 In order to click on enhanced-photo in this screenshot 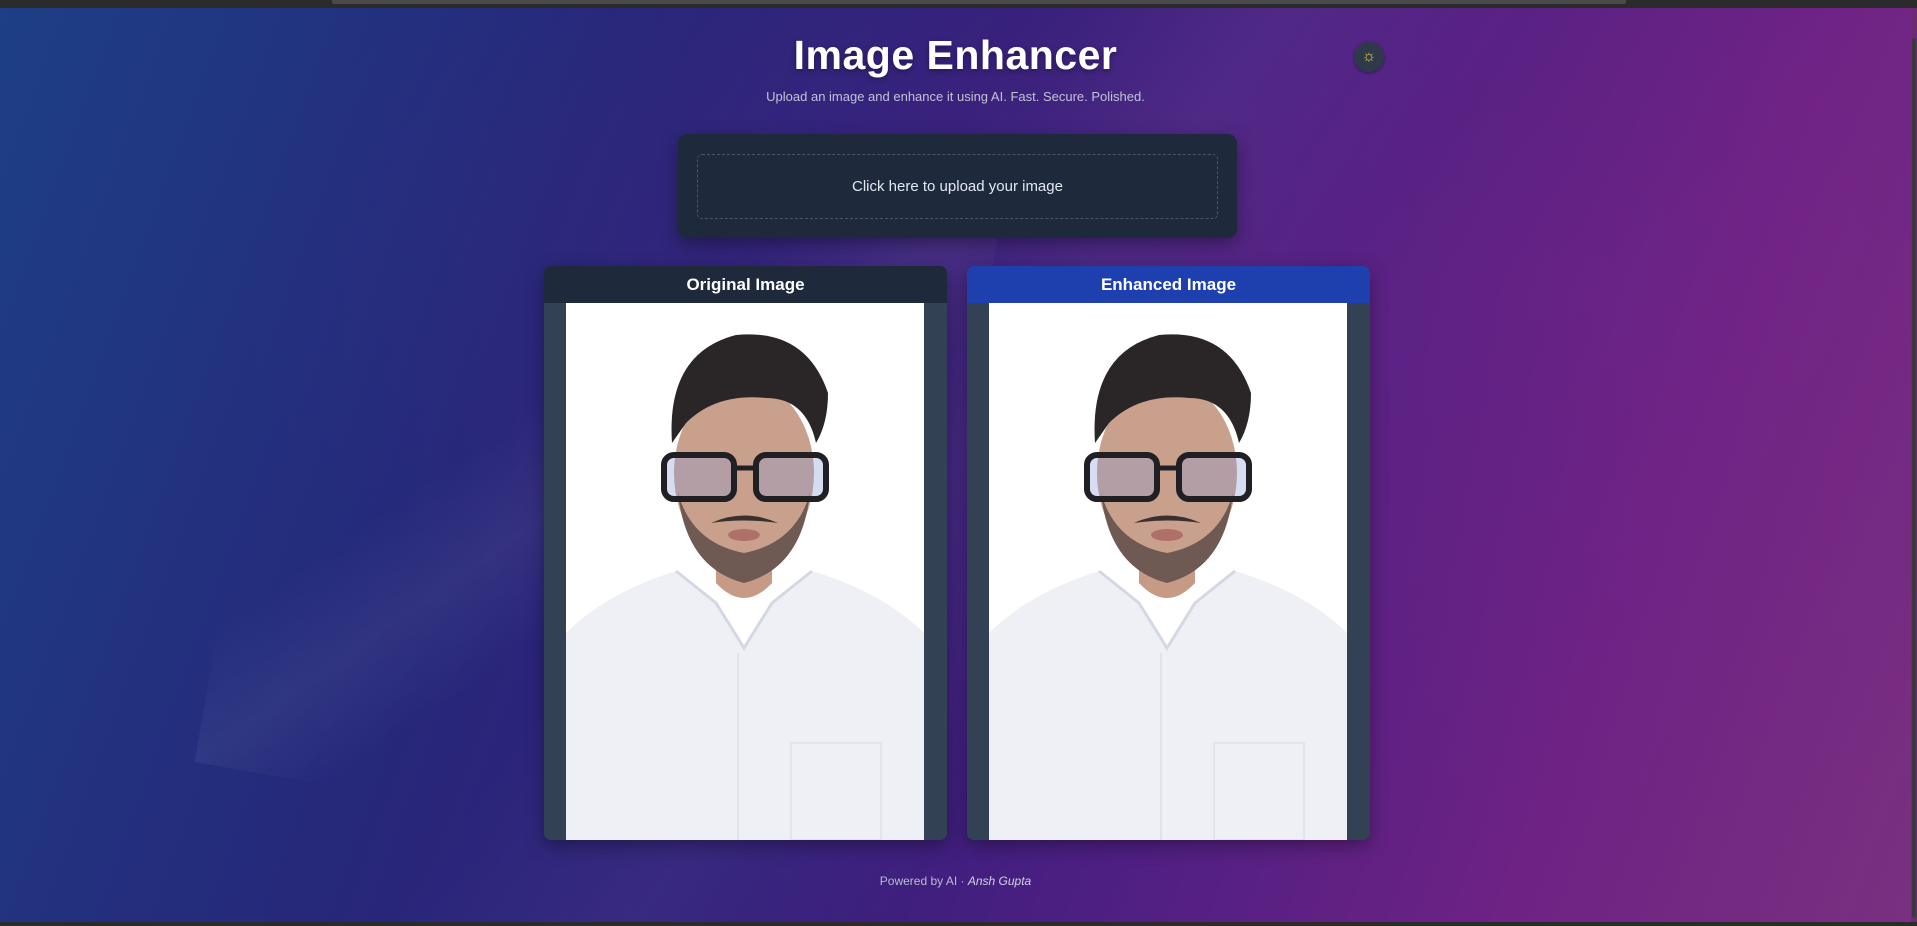, I will do `click(1168, 571)`.